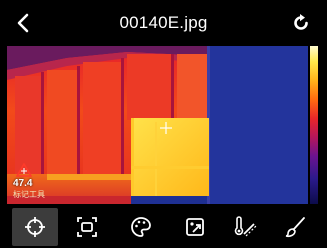  I want to click on brush-tool-button, so click(295, 227).